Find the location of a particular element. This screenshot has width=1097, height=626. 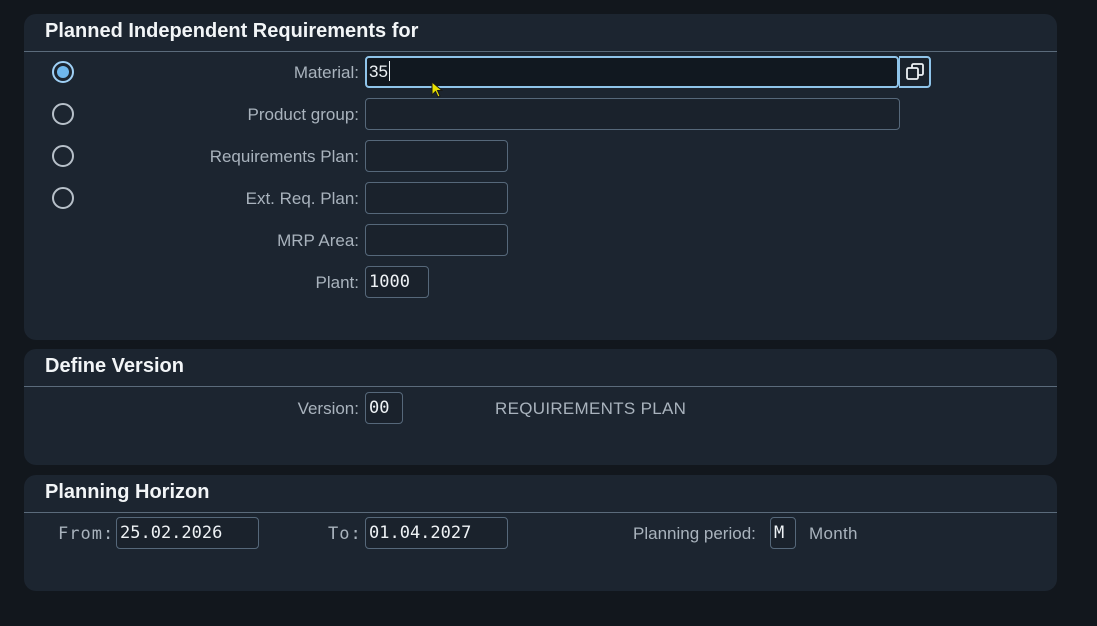

radio-ext-req-plan is located at coordinates (63, 198).